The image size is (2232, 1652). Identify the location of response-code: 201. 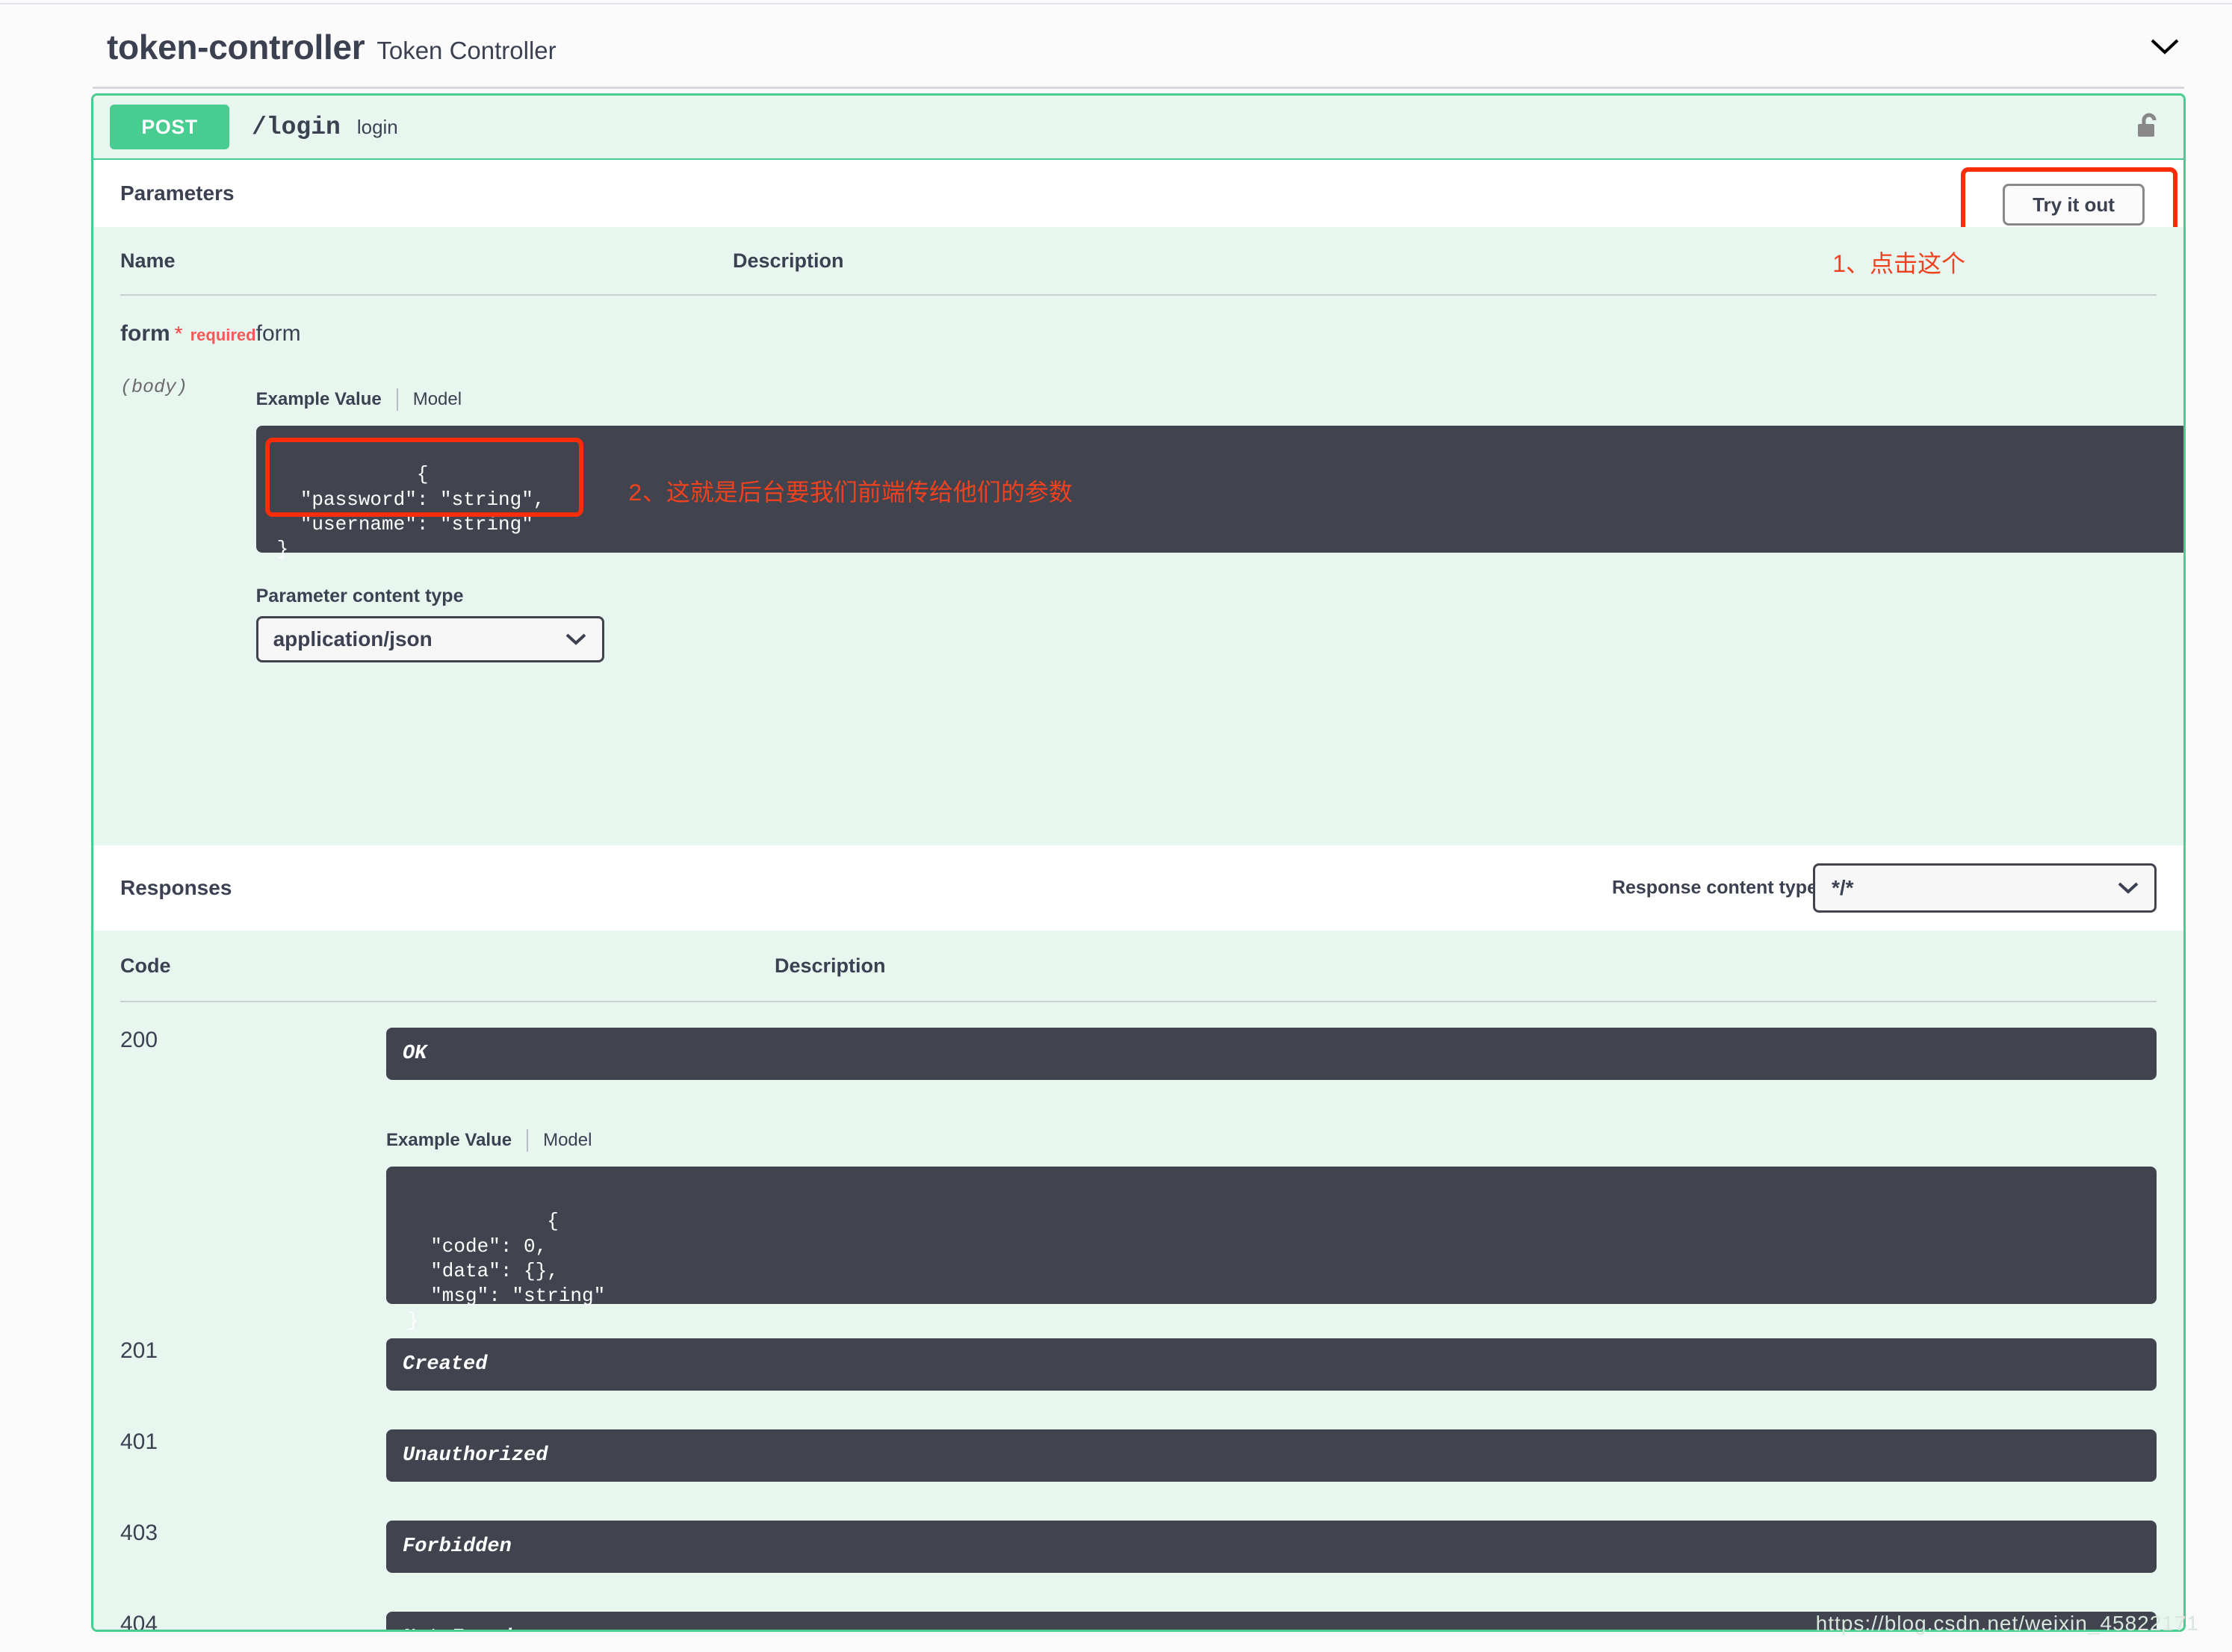
(139, 1350).